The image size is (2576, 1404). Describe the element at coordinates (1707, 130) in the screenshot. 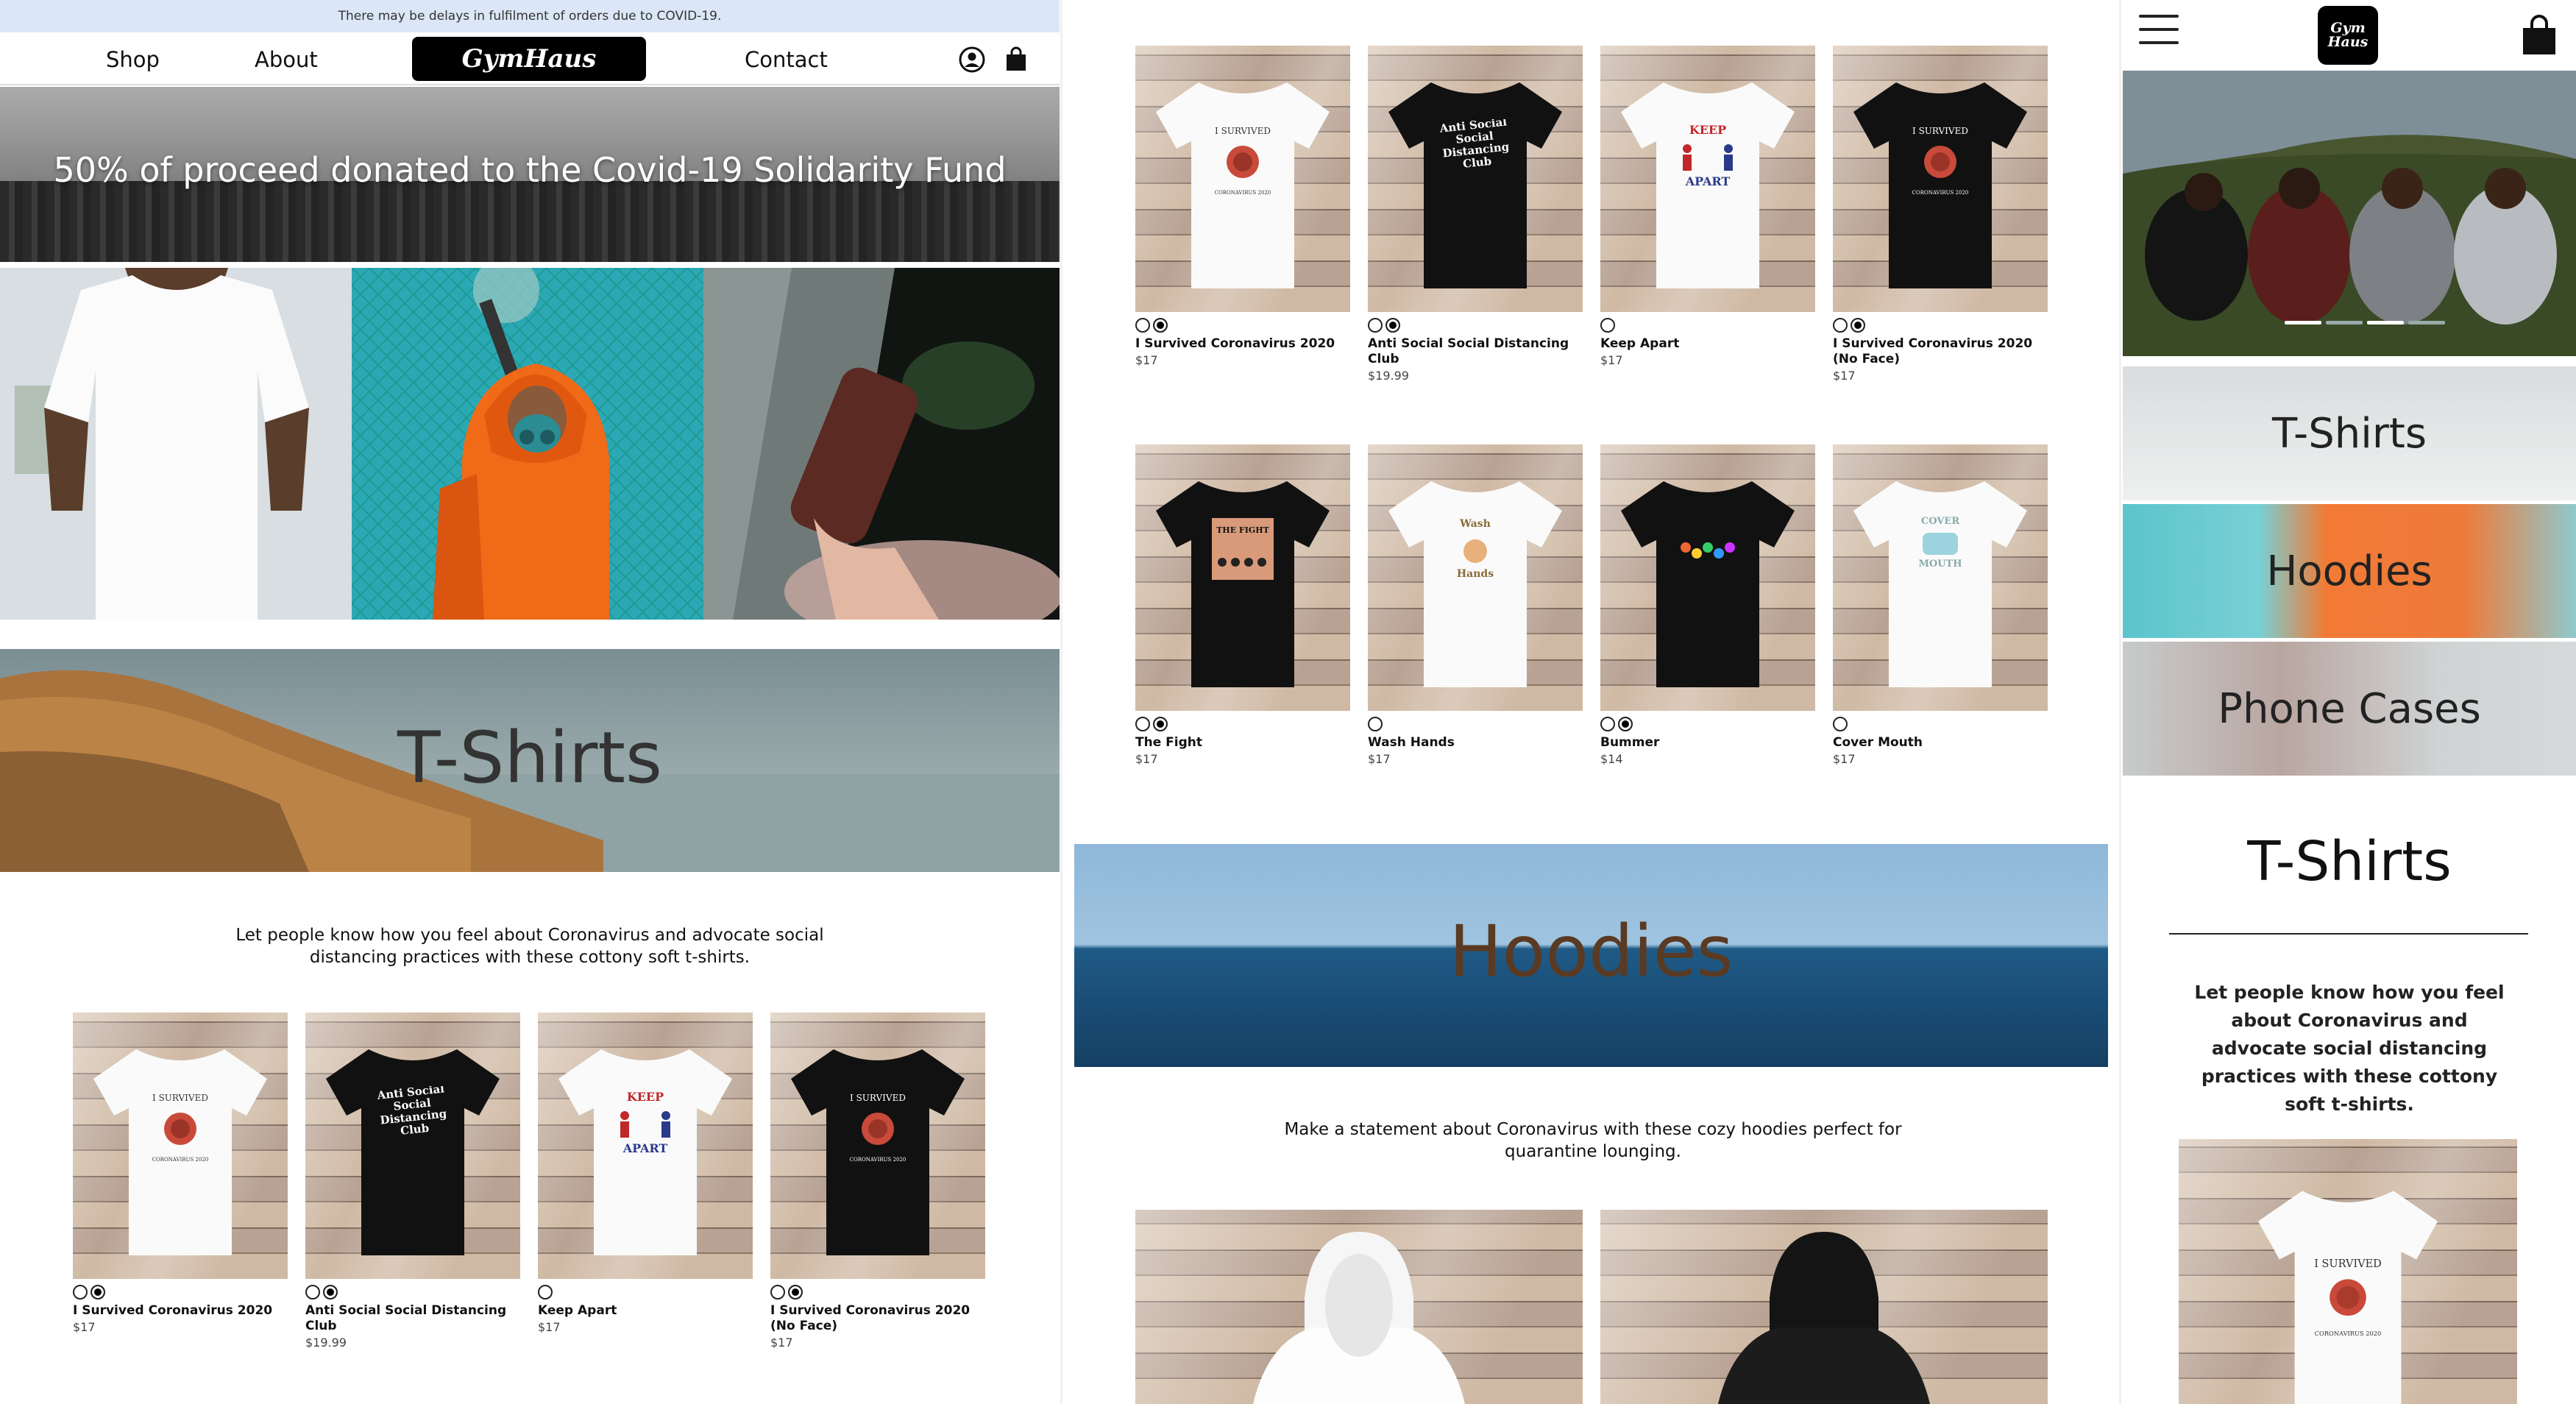

I see `shirt-print-text: KEEP` at that location.